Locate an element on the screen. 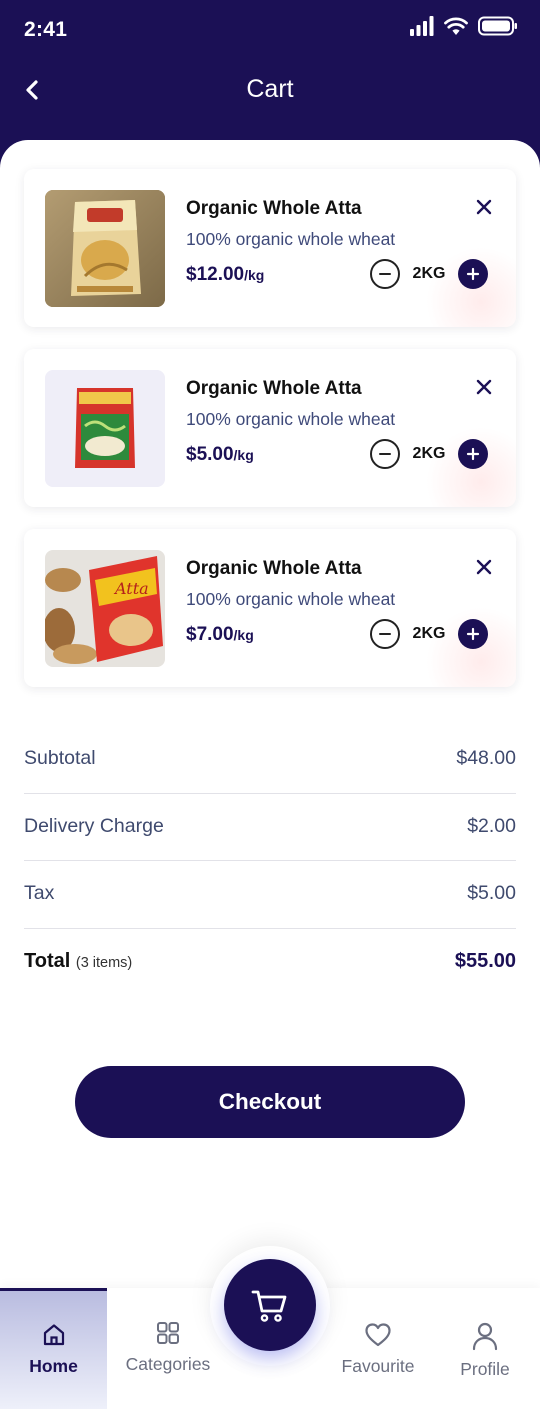 The height and width of the screenshot is (1409, 540). page-title: Cart is located at coordinates (270, 89).